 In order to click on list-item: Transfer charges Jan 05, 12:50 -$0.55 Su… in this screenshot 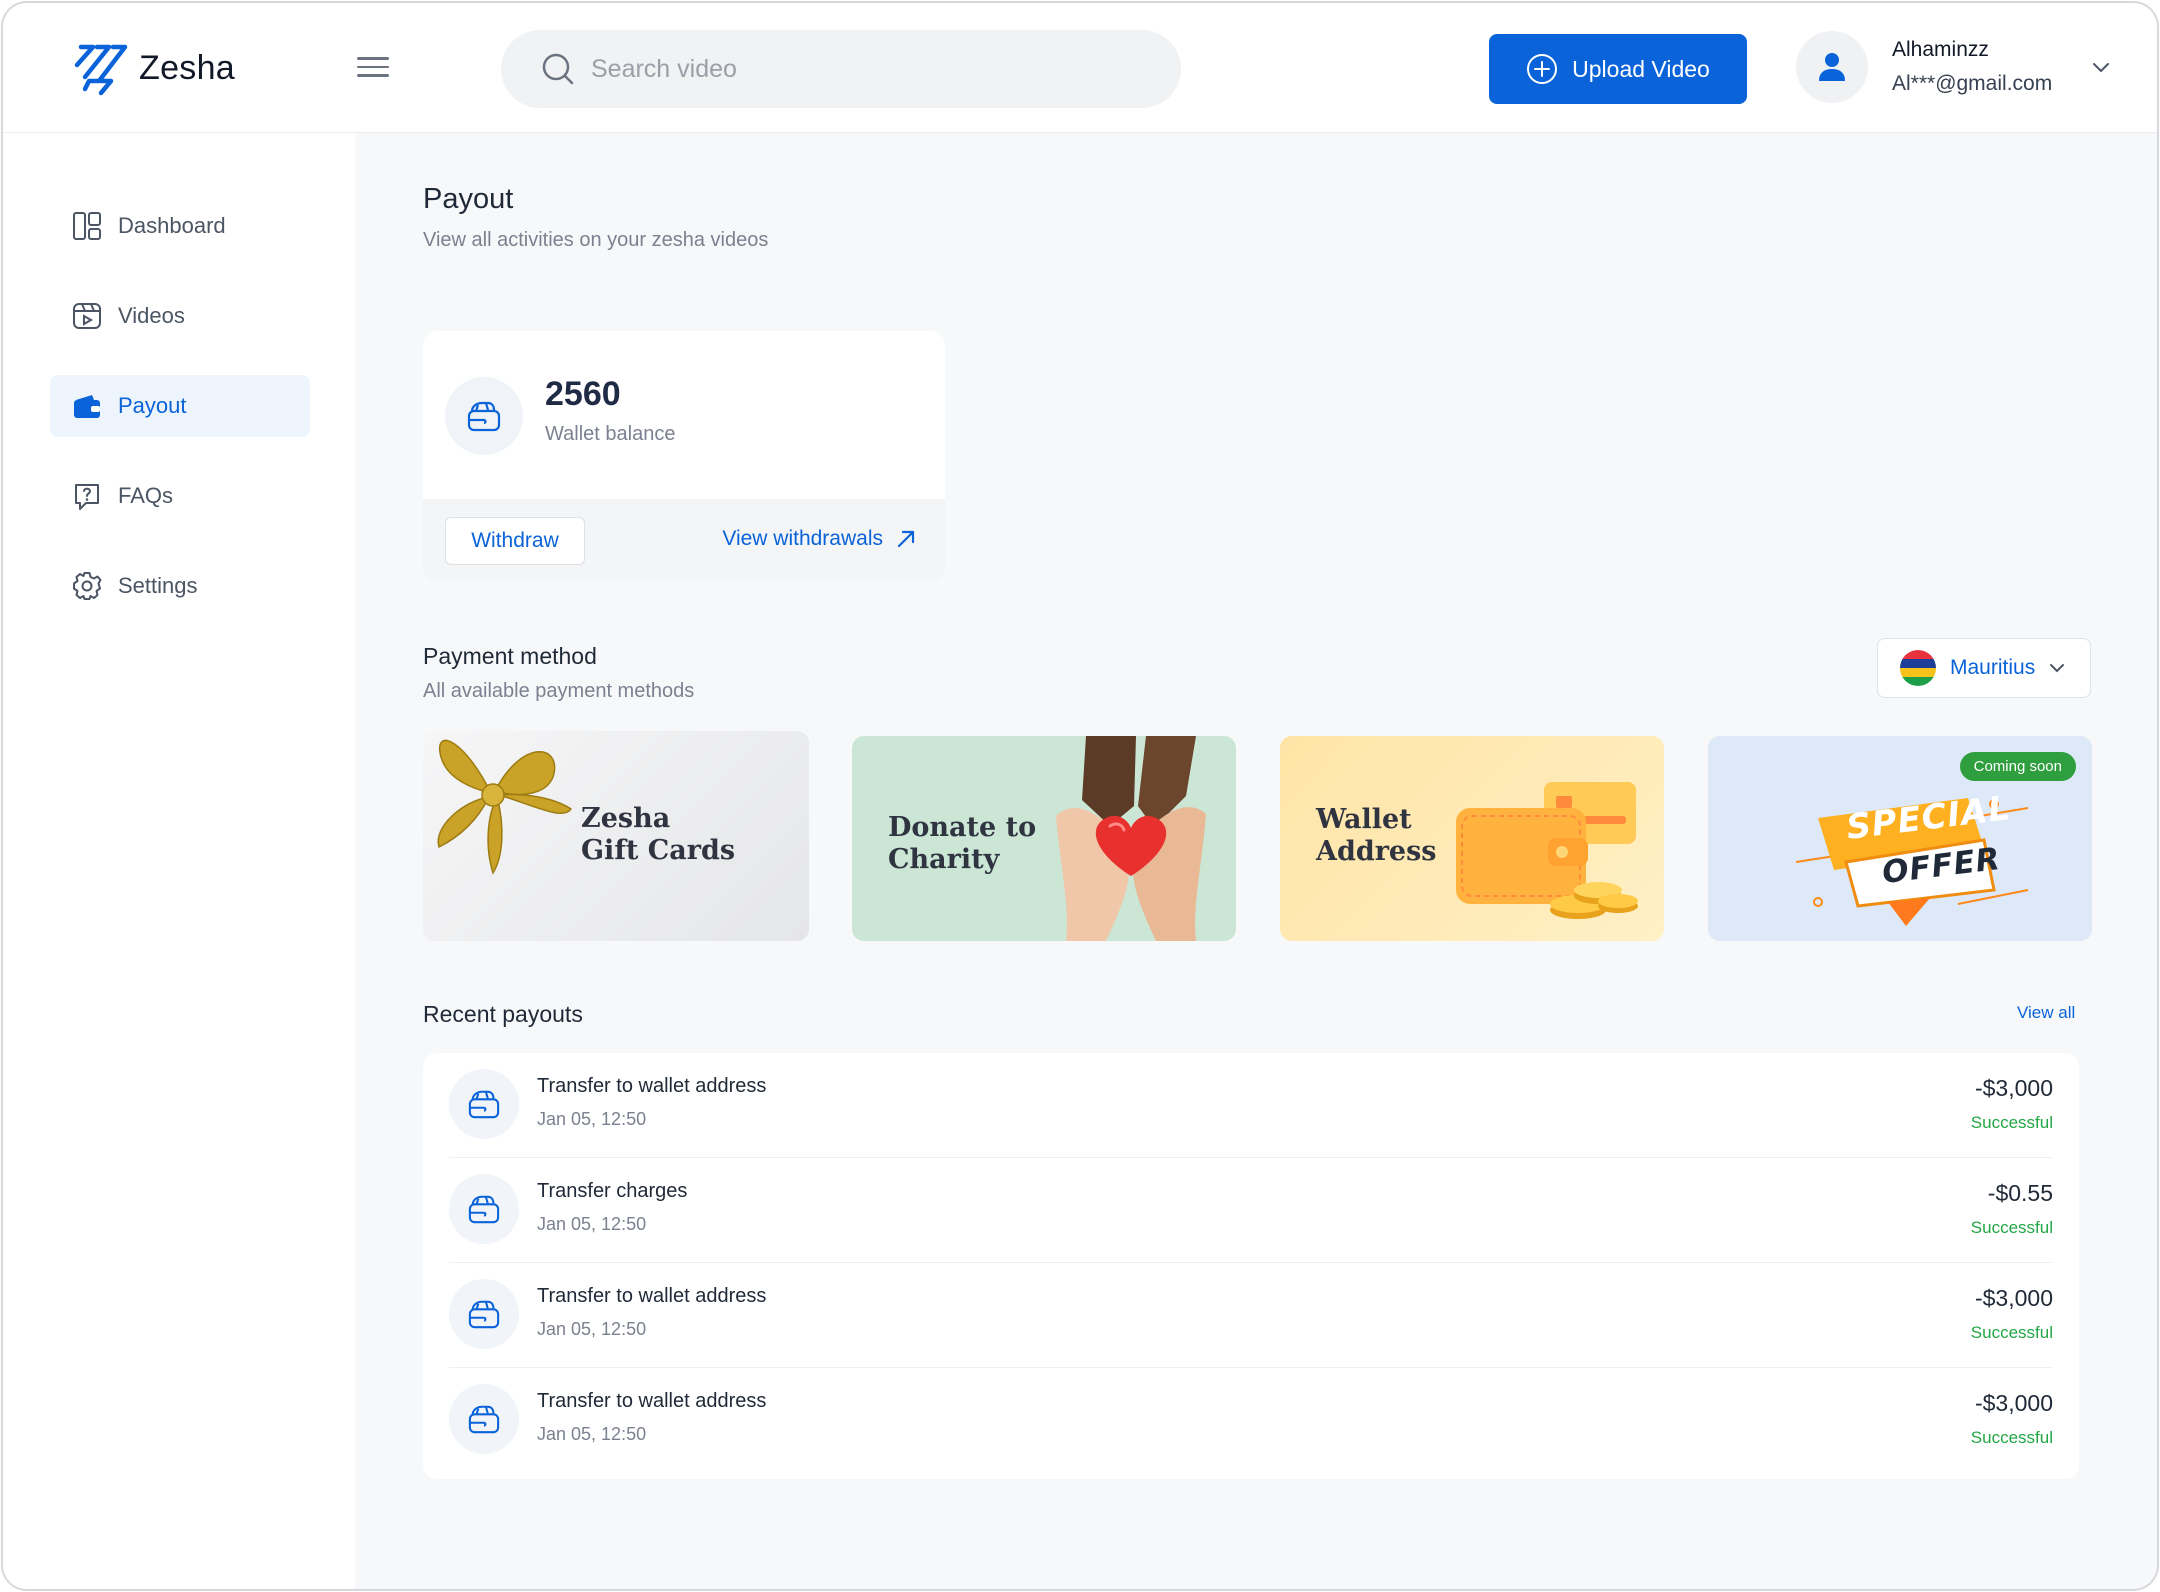, I will do `click(1251, 1210)`.